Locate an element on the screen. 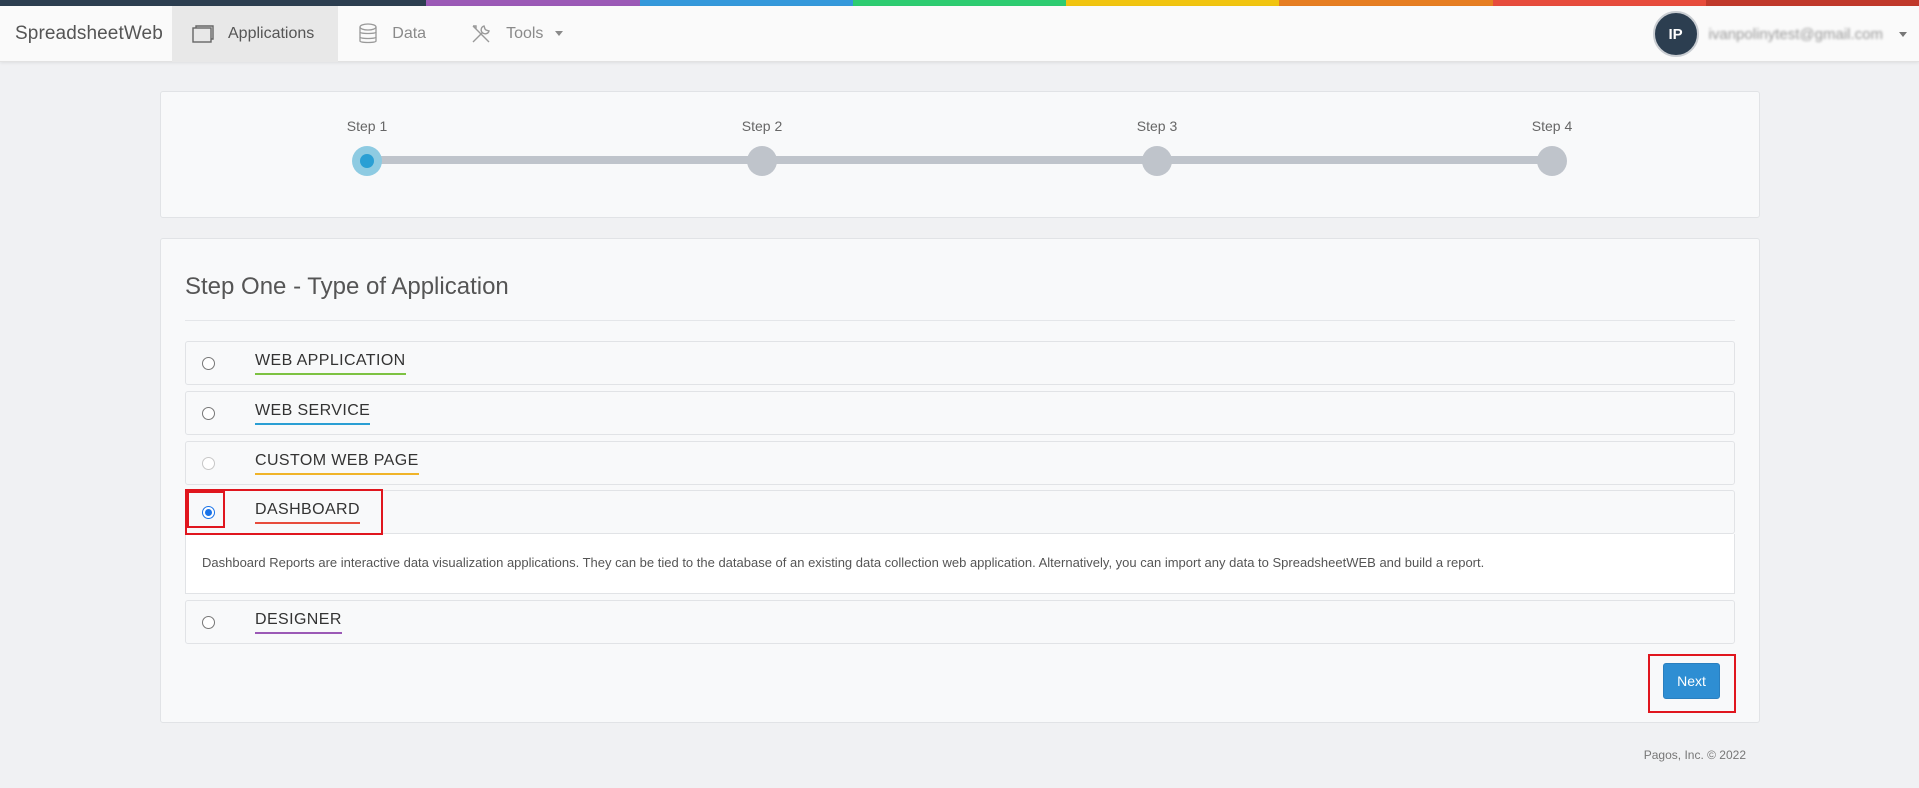 The image size is (1919, 788). tools-icon is located at coordinates (481, 33).